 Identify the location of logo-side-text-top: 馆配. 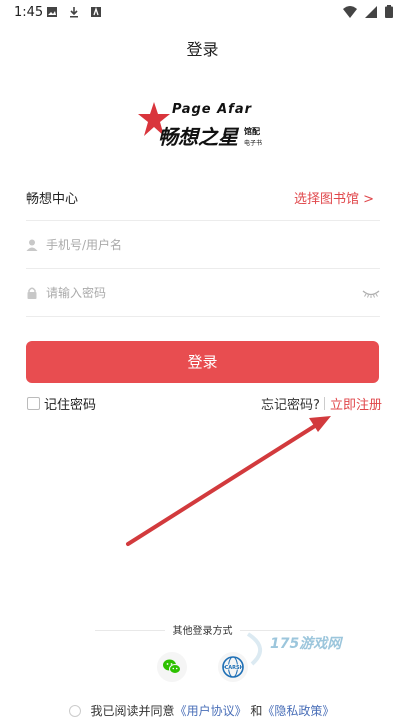
(252, 131).